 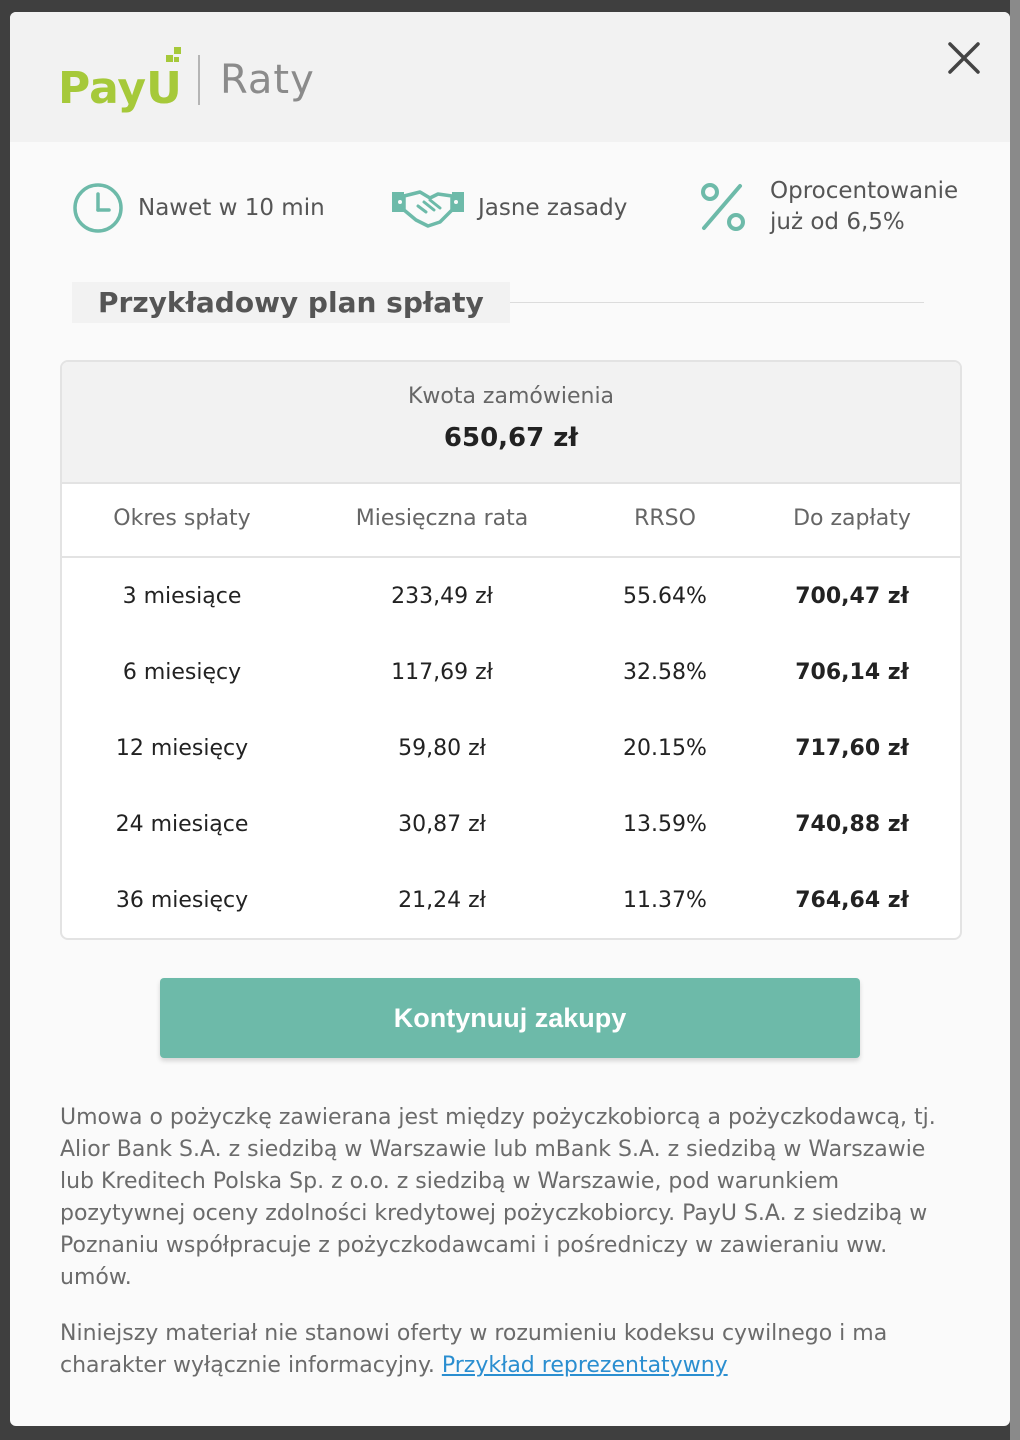 What do you see at coordinates (182, 596) in the screenshot?
I see `row-period: 3 miesiące` at bounding box center [182, 596].